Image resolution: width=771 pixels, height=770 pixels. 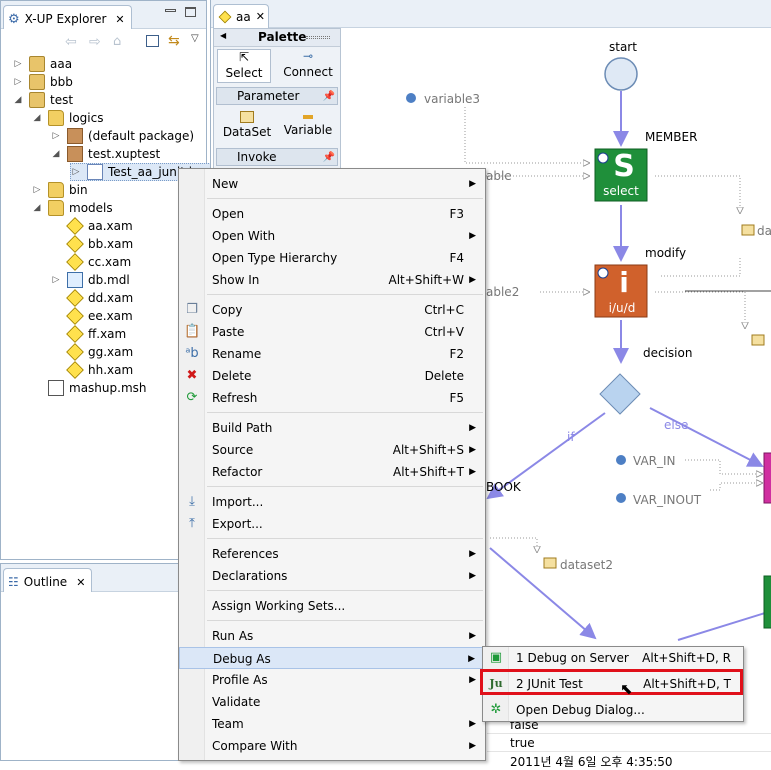 I want to click on collapse-left-icon: ◀, so click(x=223, y=35).